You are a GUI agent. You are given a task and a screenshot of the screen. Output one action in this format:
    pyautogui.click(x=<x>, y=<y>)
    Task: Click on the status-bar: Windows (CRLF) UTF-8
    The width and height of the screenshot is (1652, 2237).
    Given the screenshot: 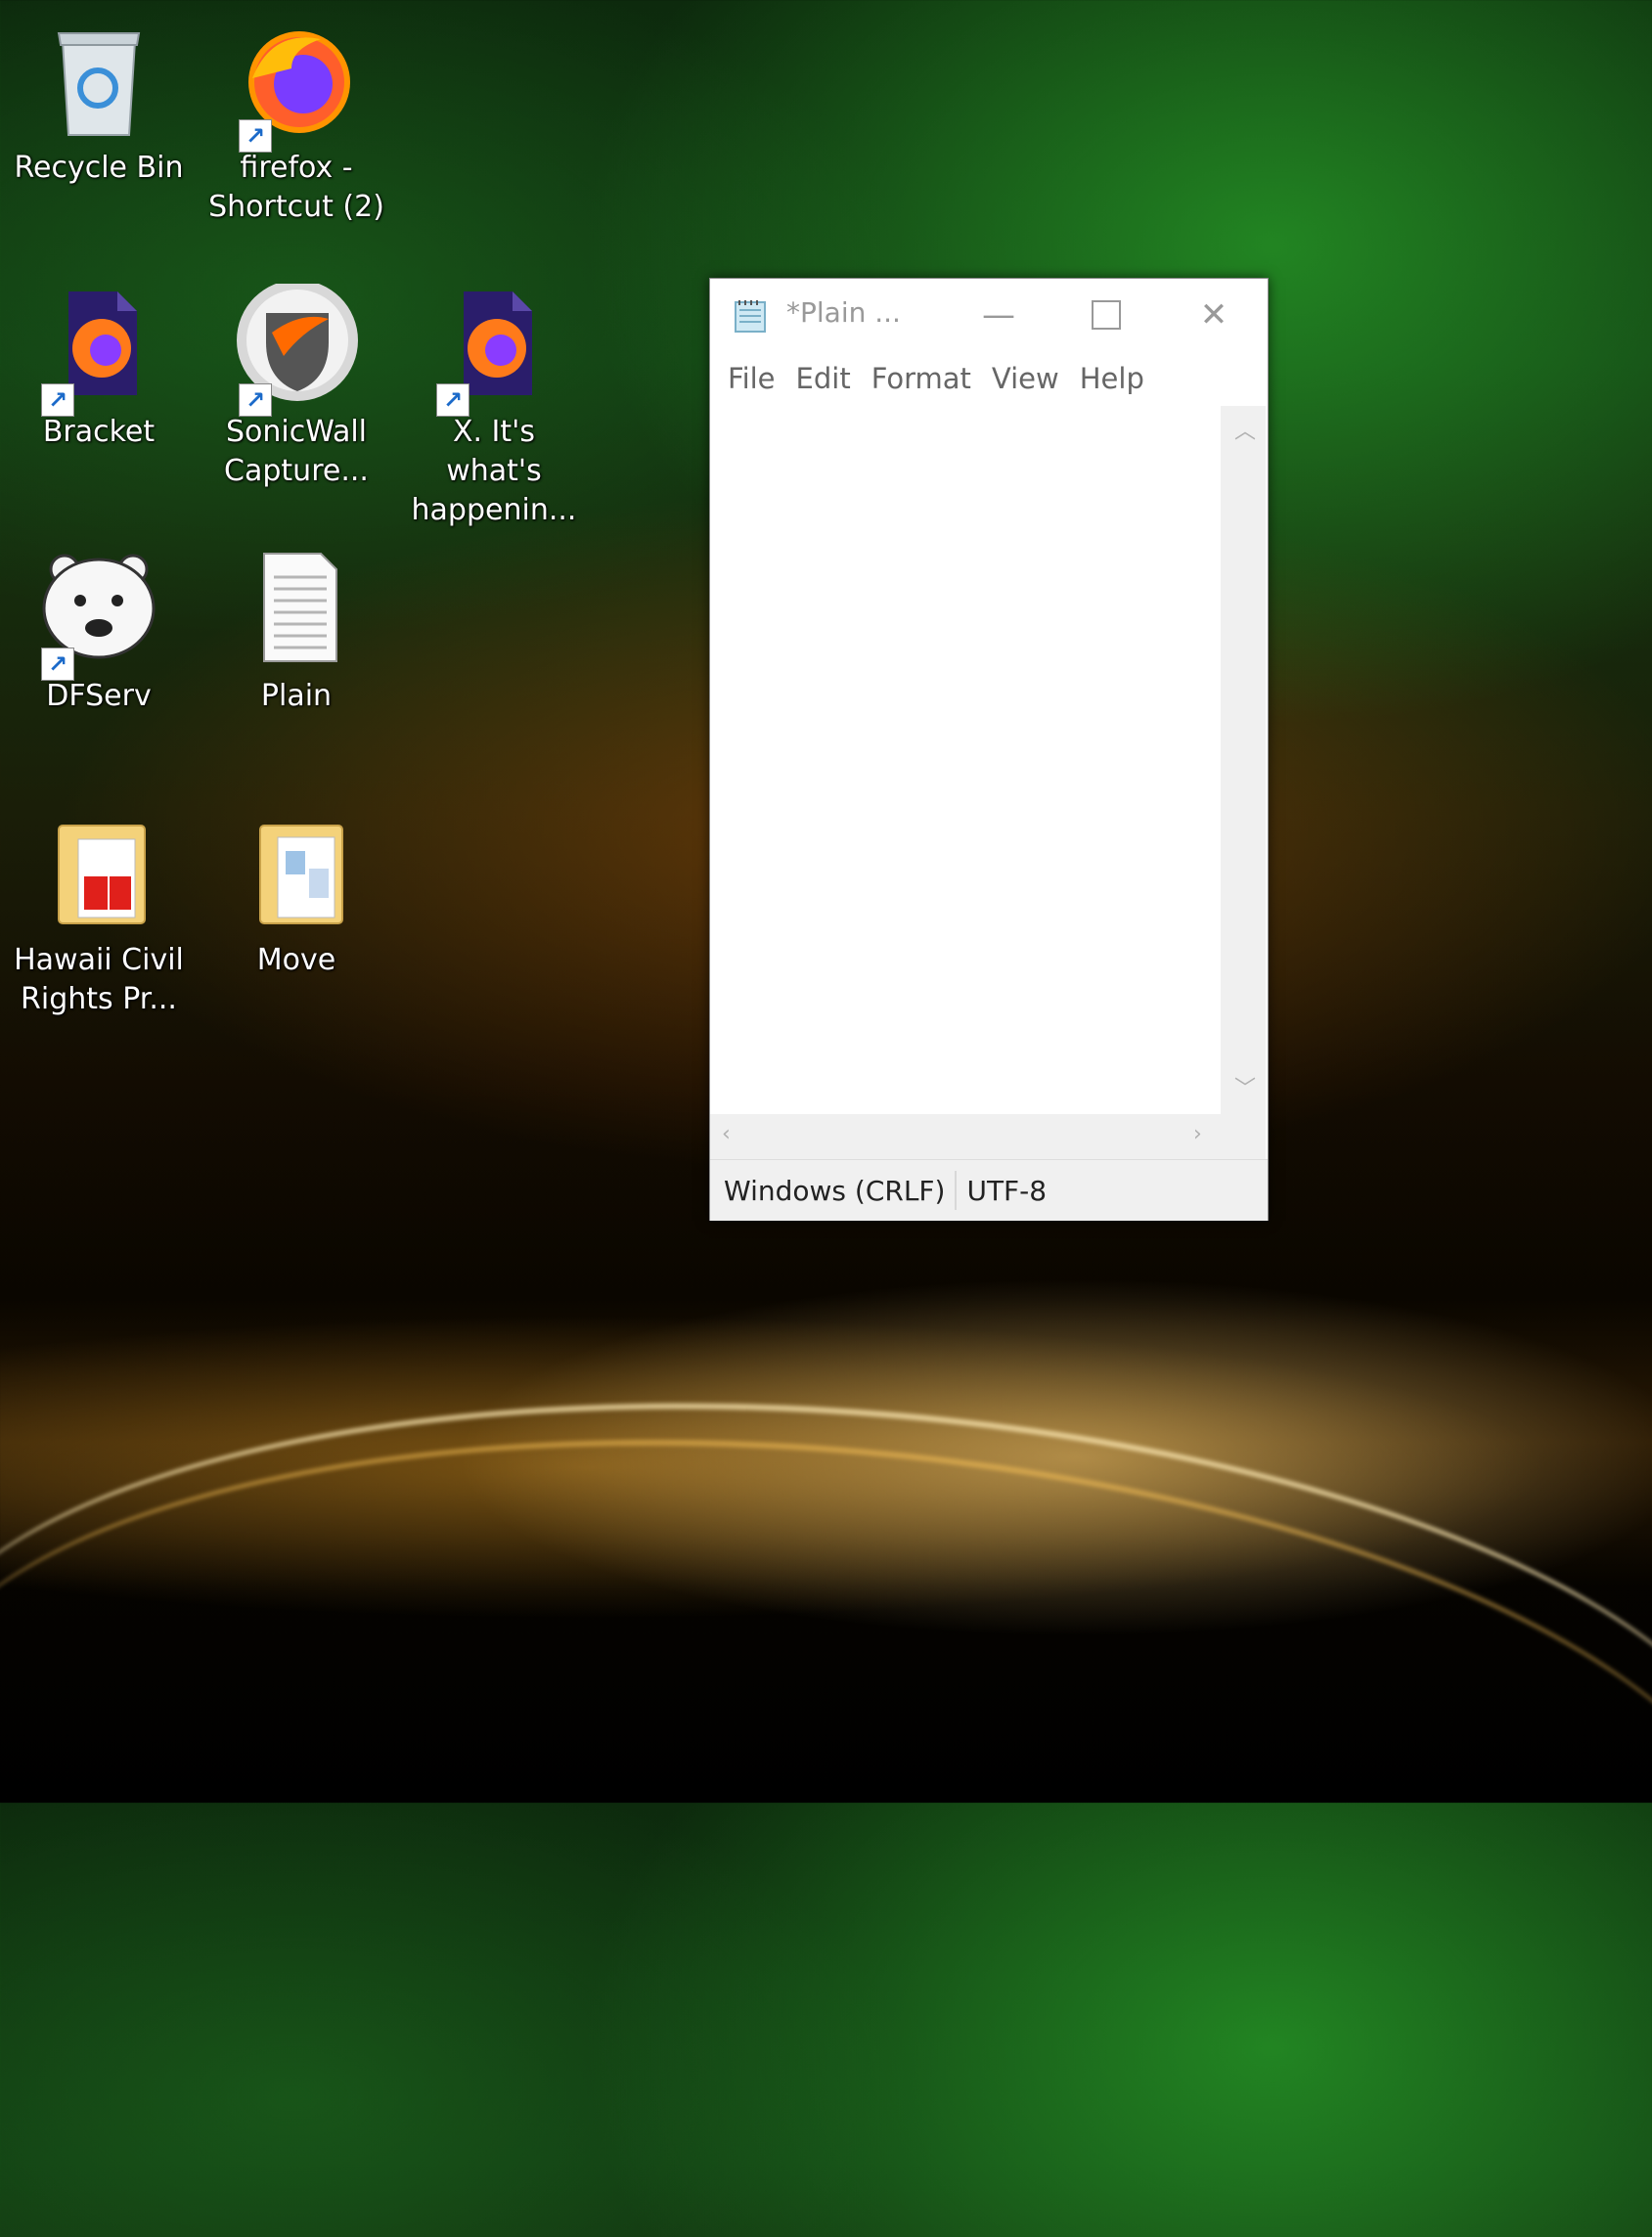 What is the action you would take?
    pyautogui.click(x=989, y=1190)
    